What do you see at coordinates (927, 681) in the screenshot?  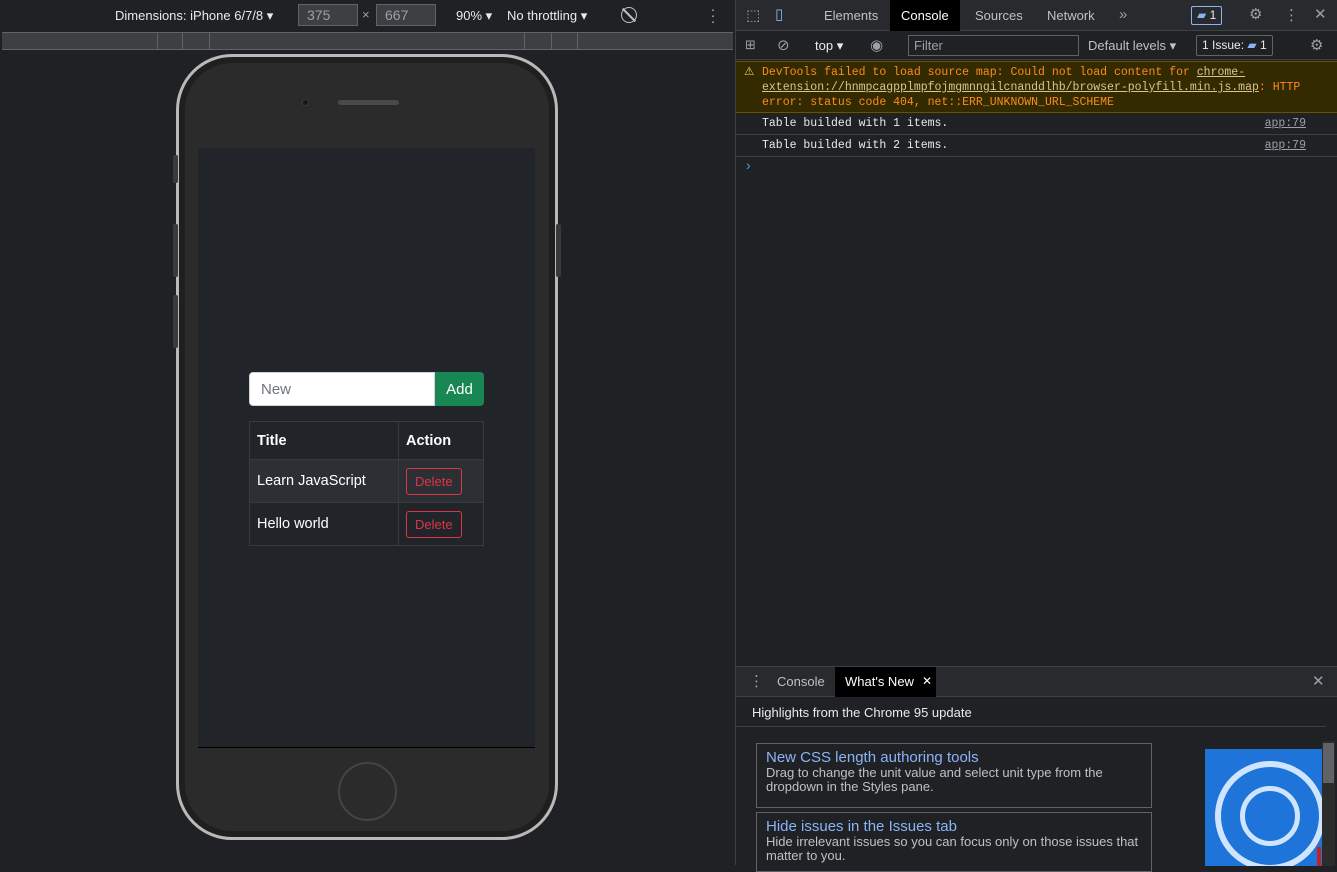 I see `close-tab-icon: ✕` at bounding box center [927, 681].